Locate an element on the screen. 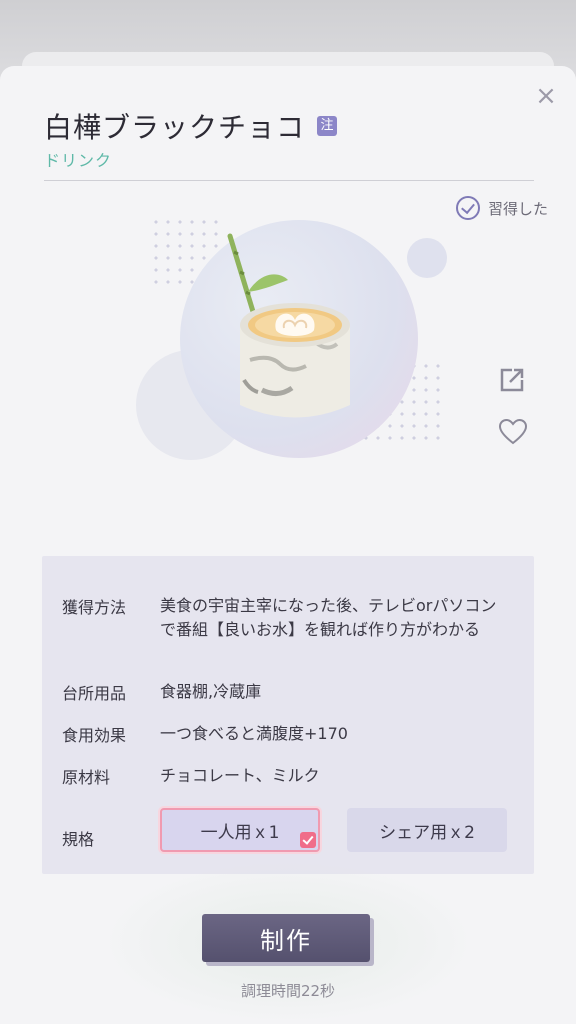 This screenshot has width=576, height=1024. cook-time: 調理時間22秒 is located at coordinates (288, 991).